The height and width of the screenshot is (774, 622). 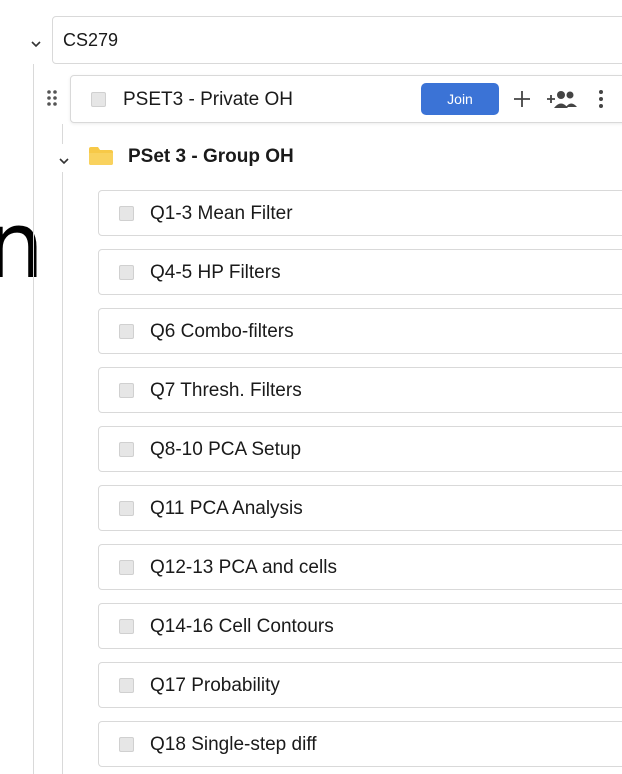 I want to click on private-oh-title: PSET3 - Private OH, so click(x=208, y=99).